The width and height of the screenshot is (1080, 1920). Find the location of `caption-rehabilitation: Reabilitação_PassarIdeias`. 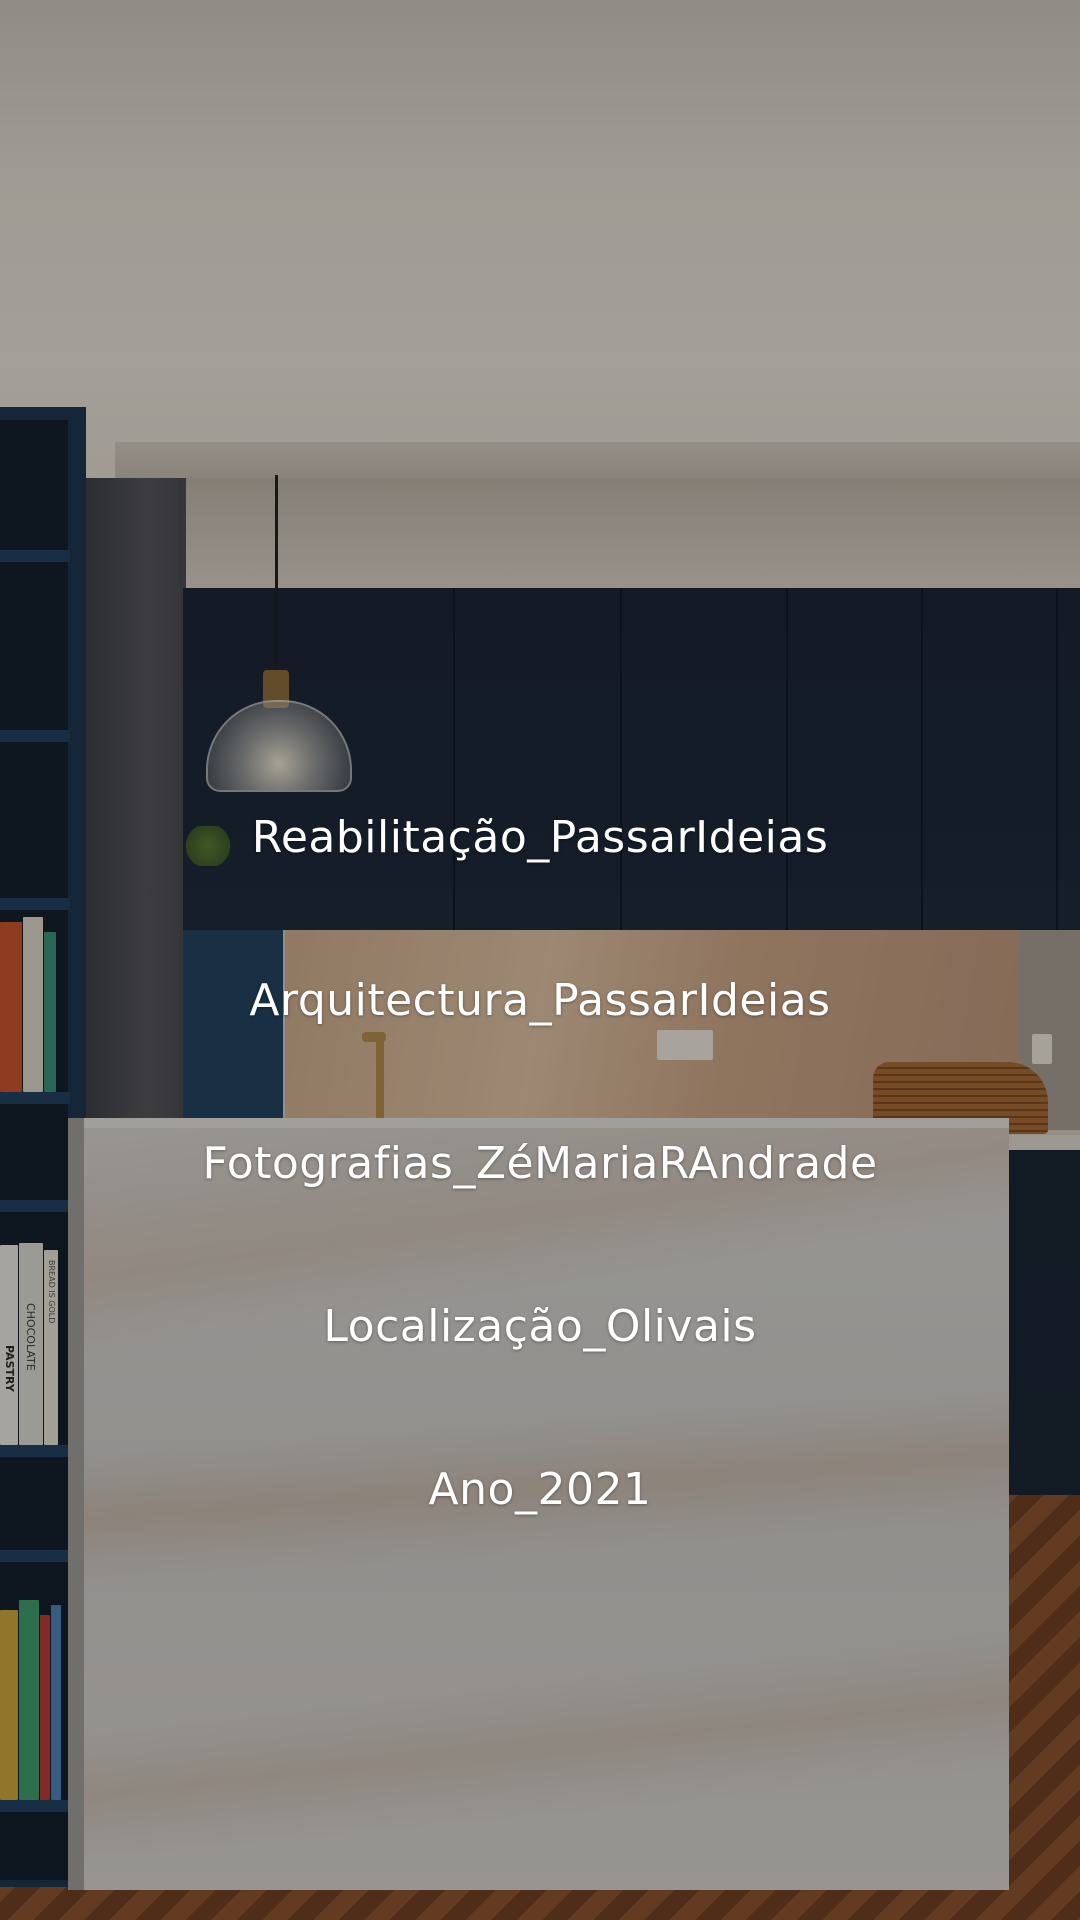

caption-rehabilitation: Reabilitação_PassarIdeias is located at coordinates (540, 837).